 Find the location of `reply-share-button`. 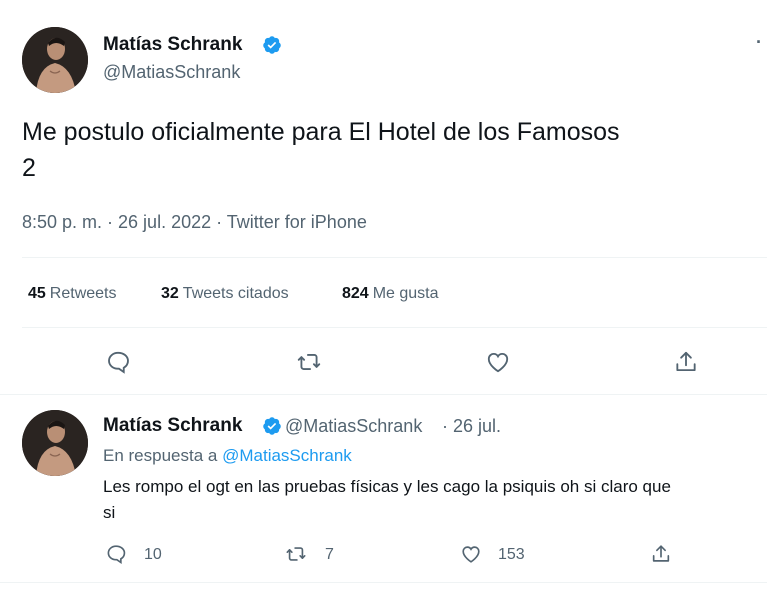

reply-share-button is located at coordinates (661, 554).